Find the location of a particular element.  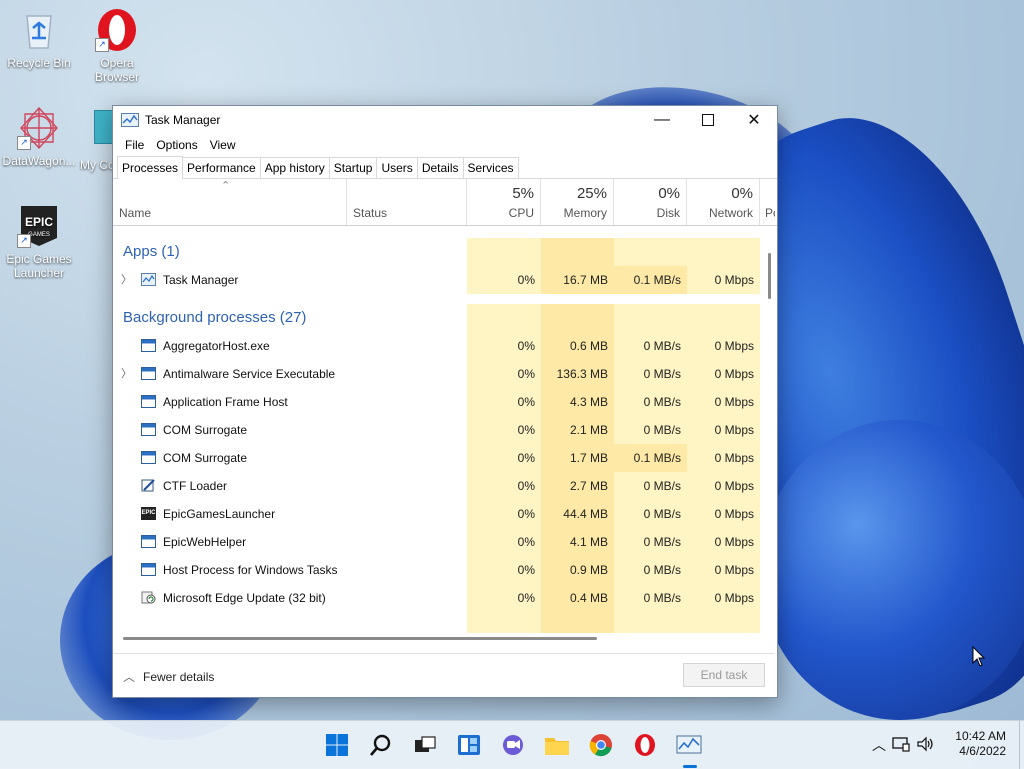

tab-details: Details is located at coordinates (440, 167).